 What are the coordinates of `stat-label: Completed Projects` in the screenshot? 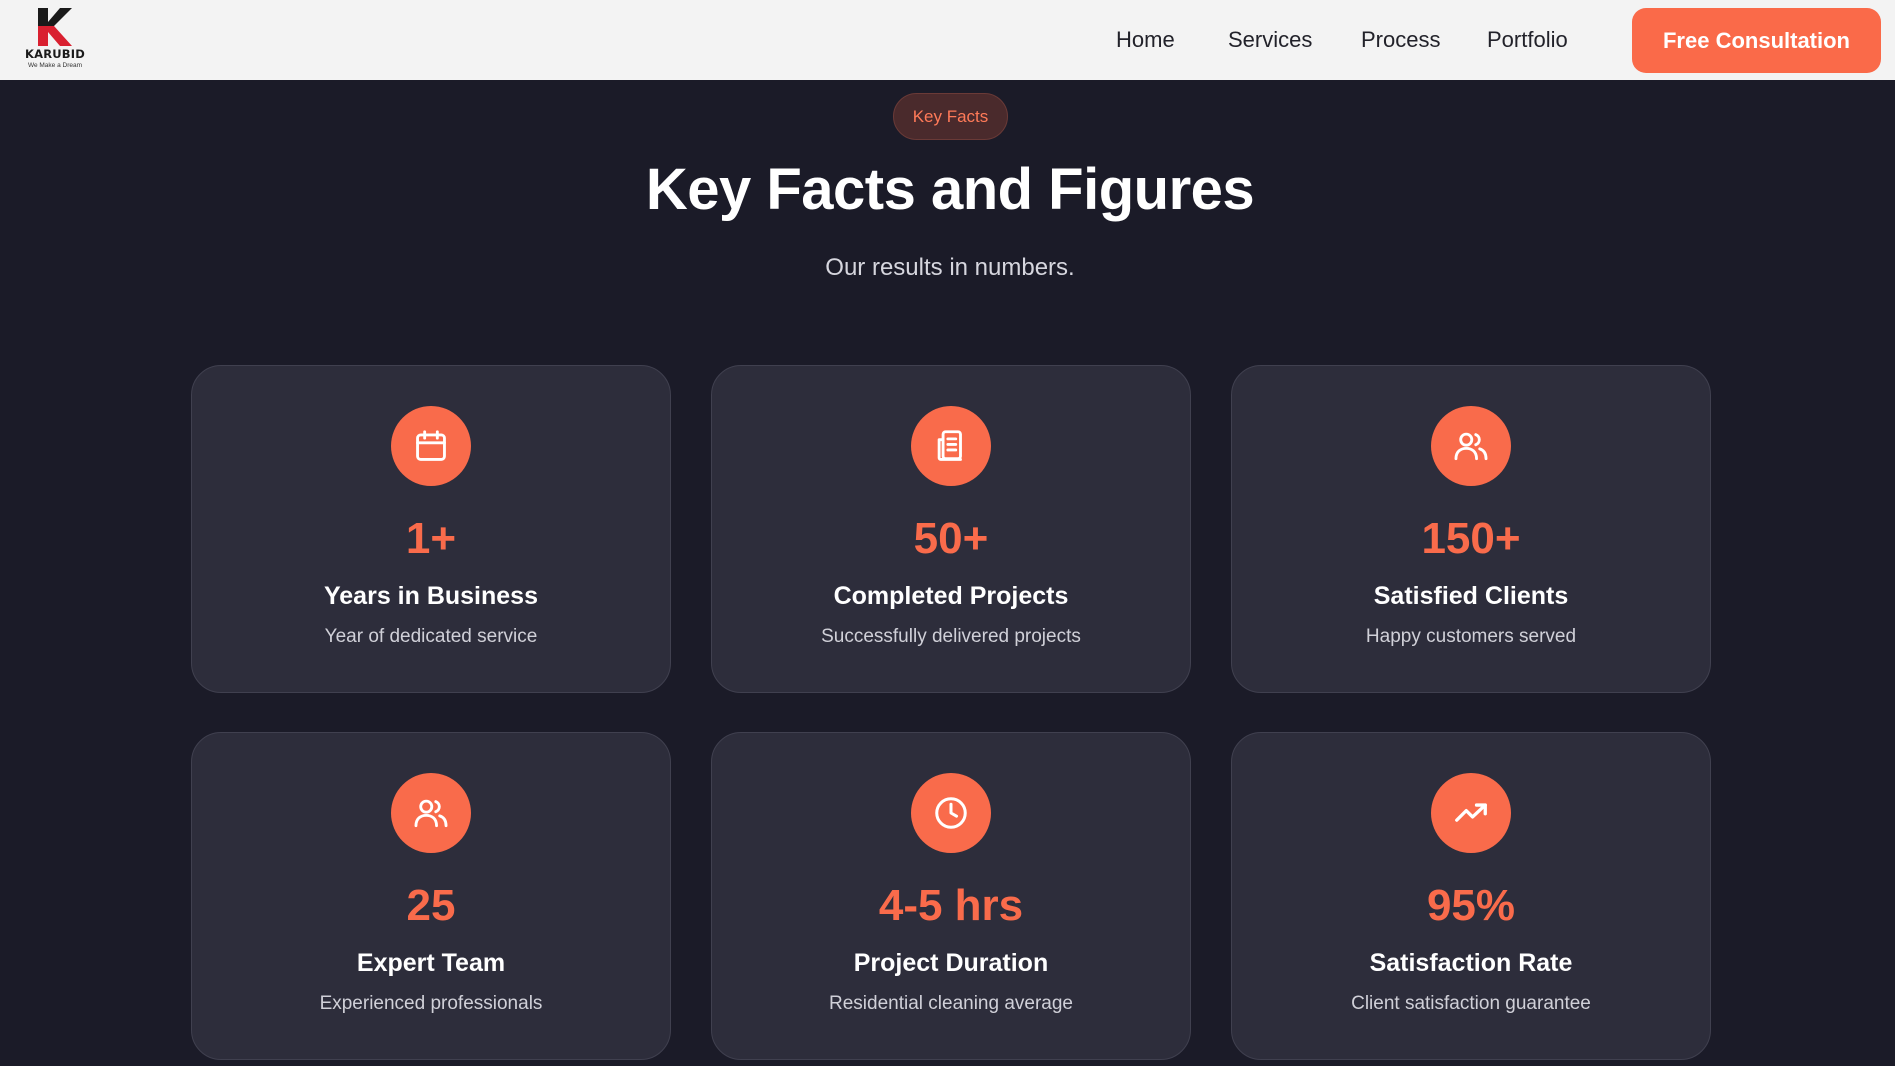 It's located at (951, 596).